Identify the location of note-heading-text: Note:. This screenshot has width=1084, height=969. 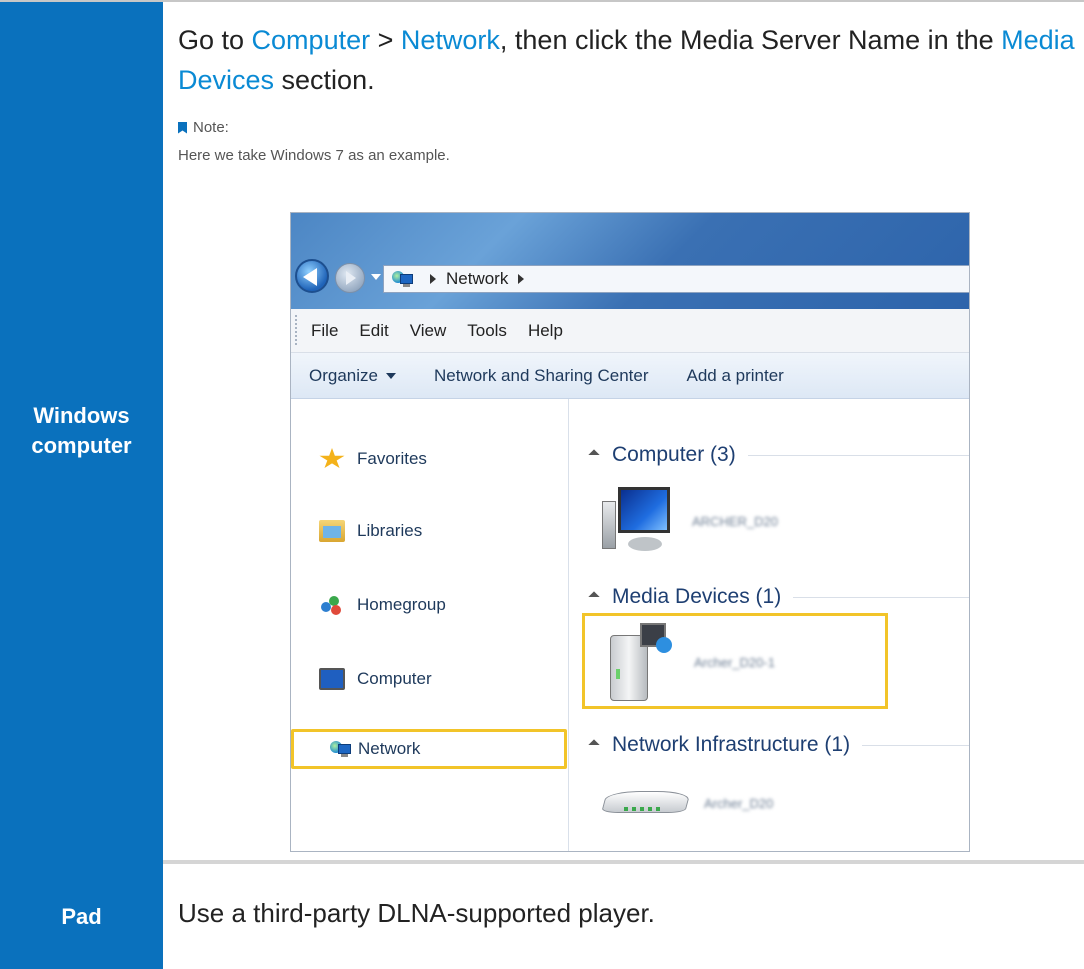
(211, 127).